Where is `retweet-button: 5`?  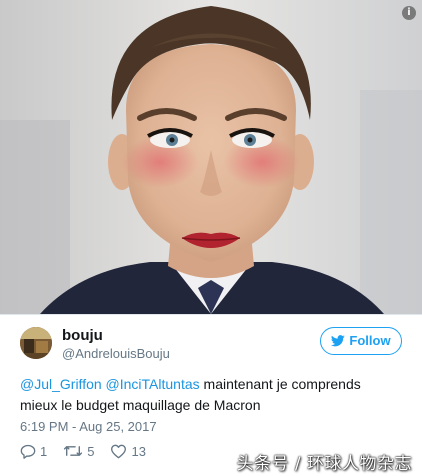 retweet-button: 5 is located at coordinates (78, 451).